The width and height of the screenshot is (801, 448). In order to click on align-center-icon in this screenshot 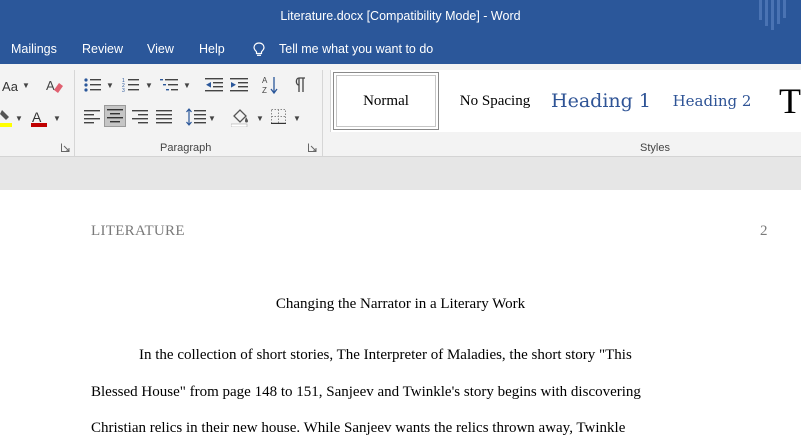, I will do `click(115, 116)`.